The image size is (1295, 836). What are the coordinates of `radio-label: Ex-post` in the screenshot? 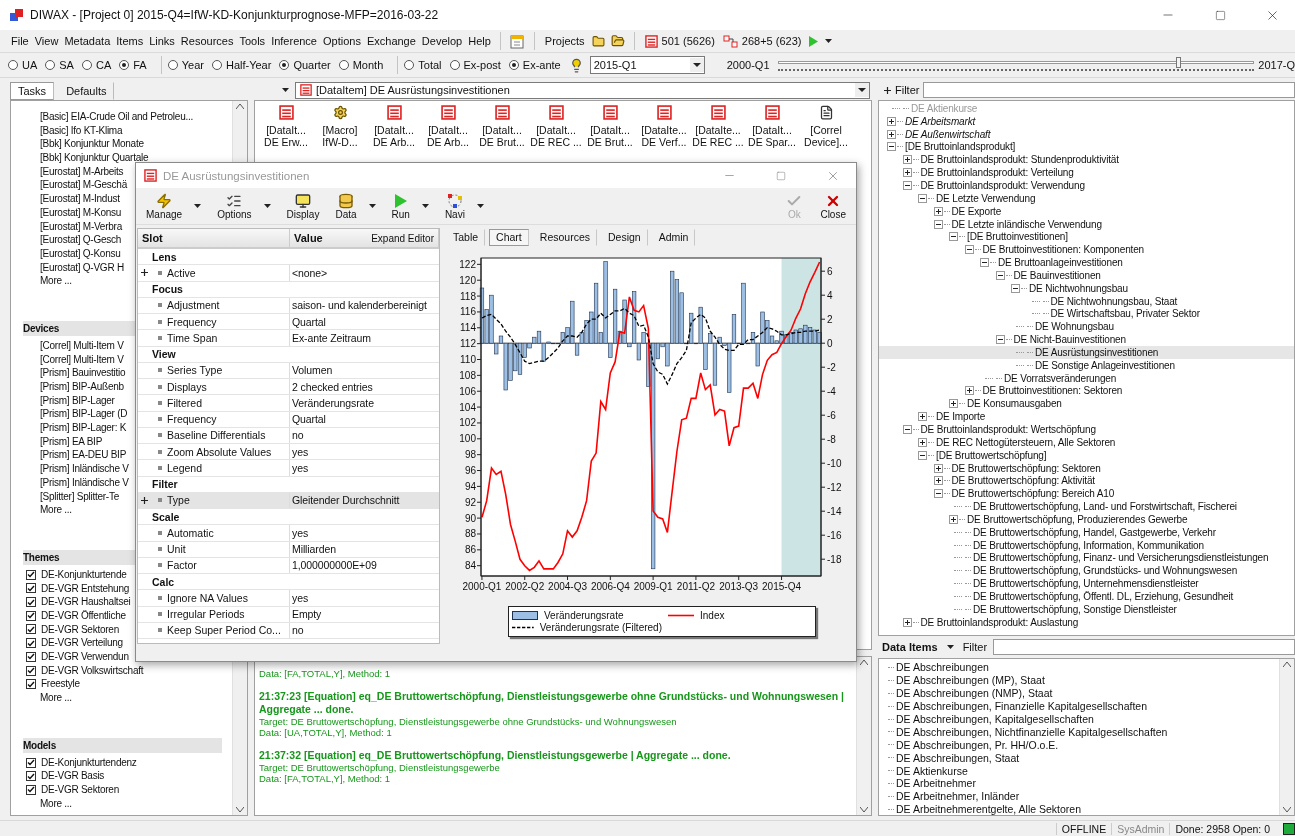 It's located at (482, 65).